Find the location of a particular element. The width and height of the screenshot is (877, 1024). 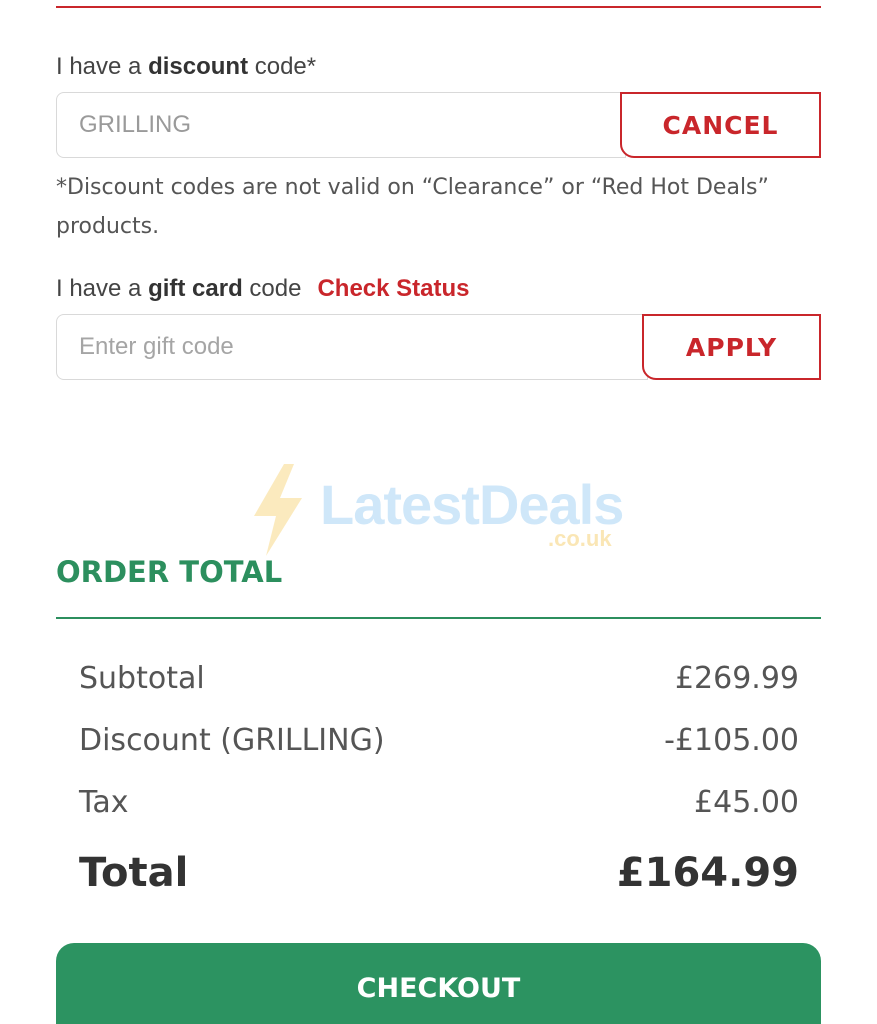

latestdeals-watermark: LatestDeals .co.uk is located at coordinates (438, 510).